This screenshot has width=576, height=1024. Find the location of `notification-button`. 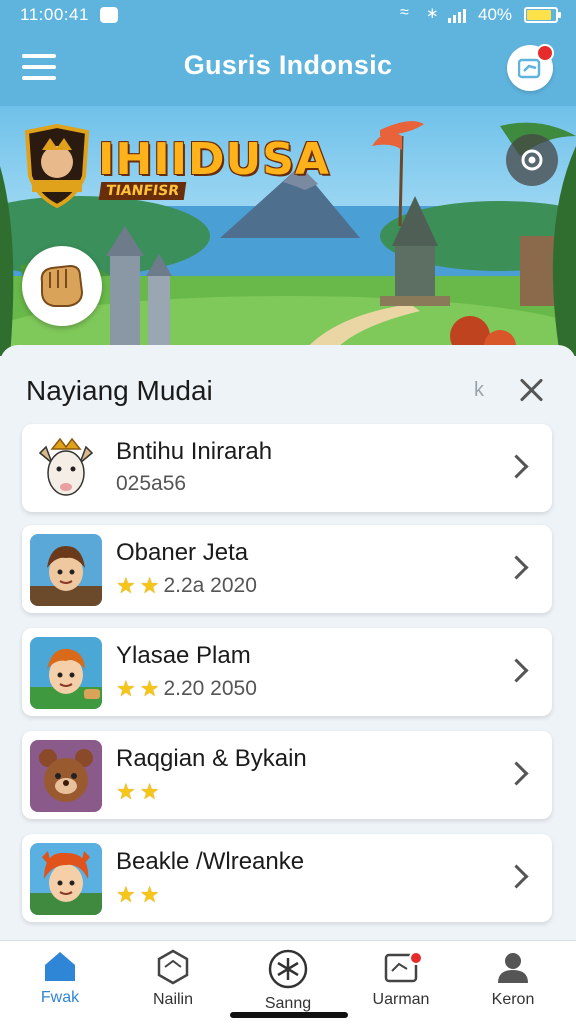

notification-button is located at coordinates (530, 67).